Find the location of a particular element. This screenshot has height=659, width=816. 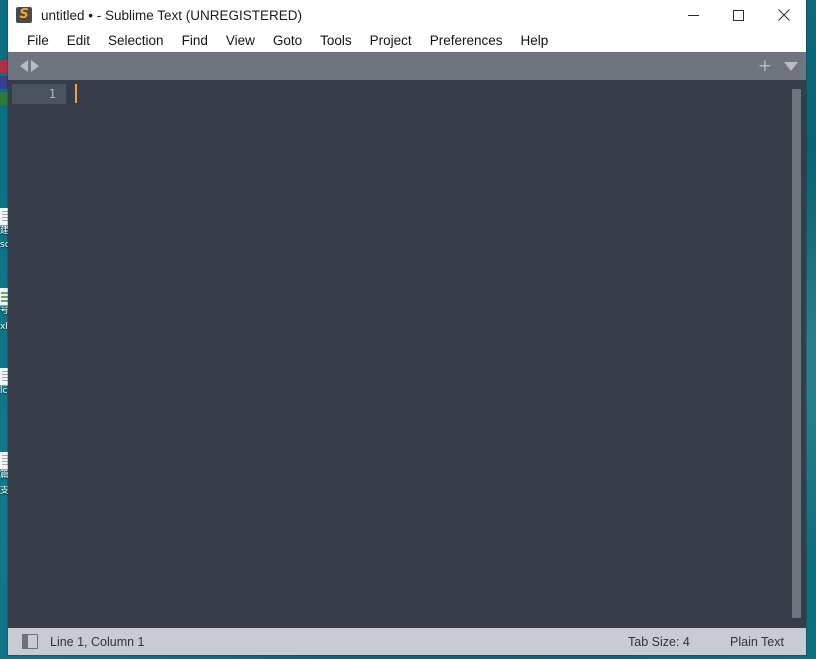

sidebar-toggle-right-pane is located at coordinates (32, 641).